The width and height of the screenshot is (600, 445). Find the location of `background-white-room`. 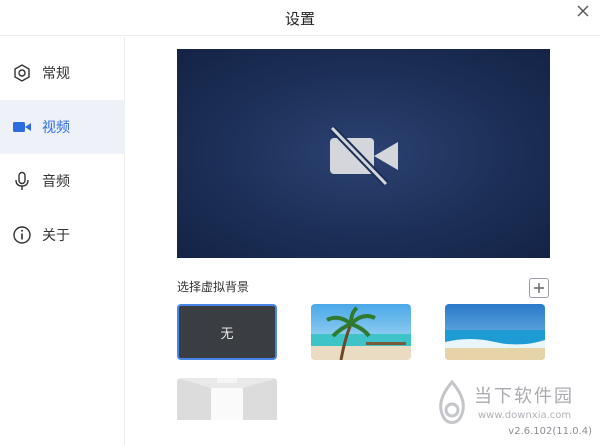

background-white-room is located at coordinates (227, 399).